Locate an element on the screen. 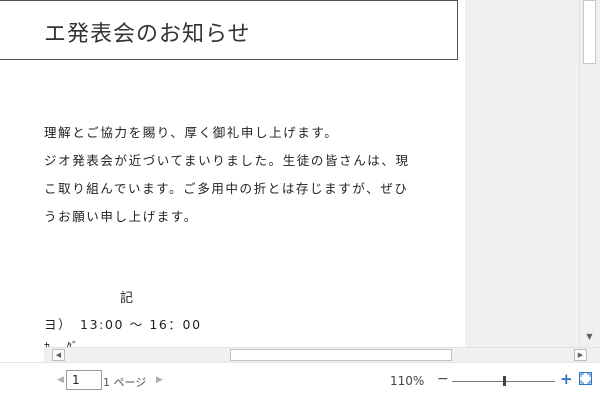  scroll-right-icon: ▶ is located at coordinates (580, 355).